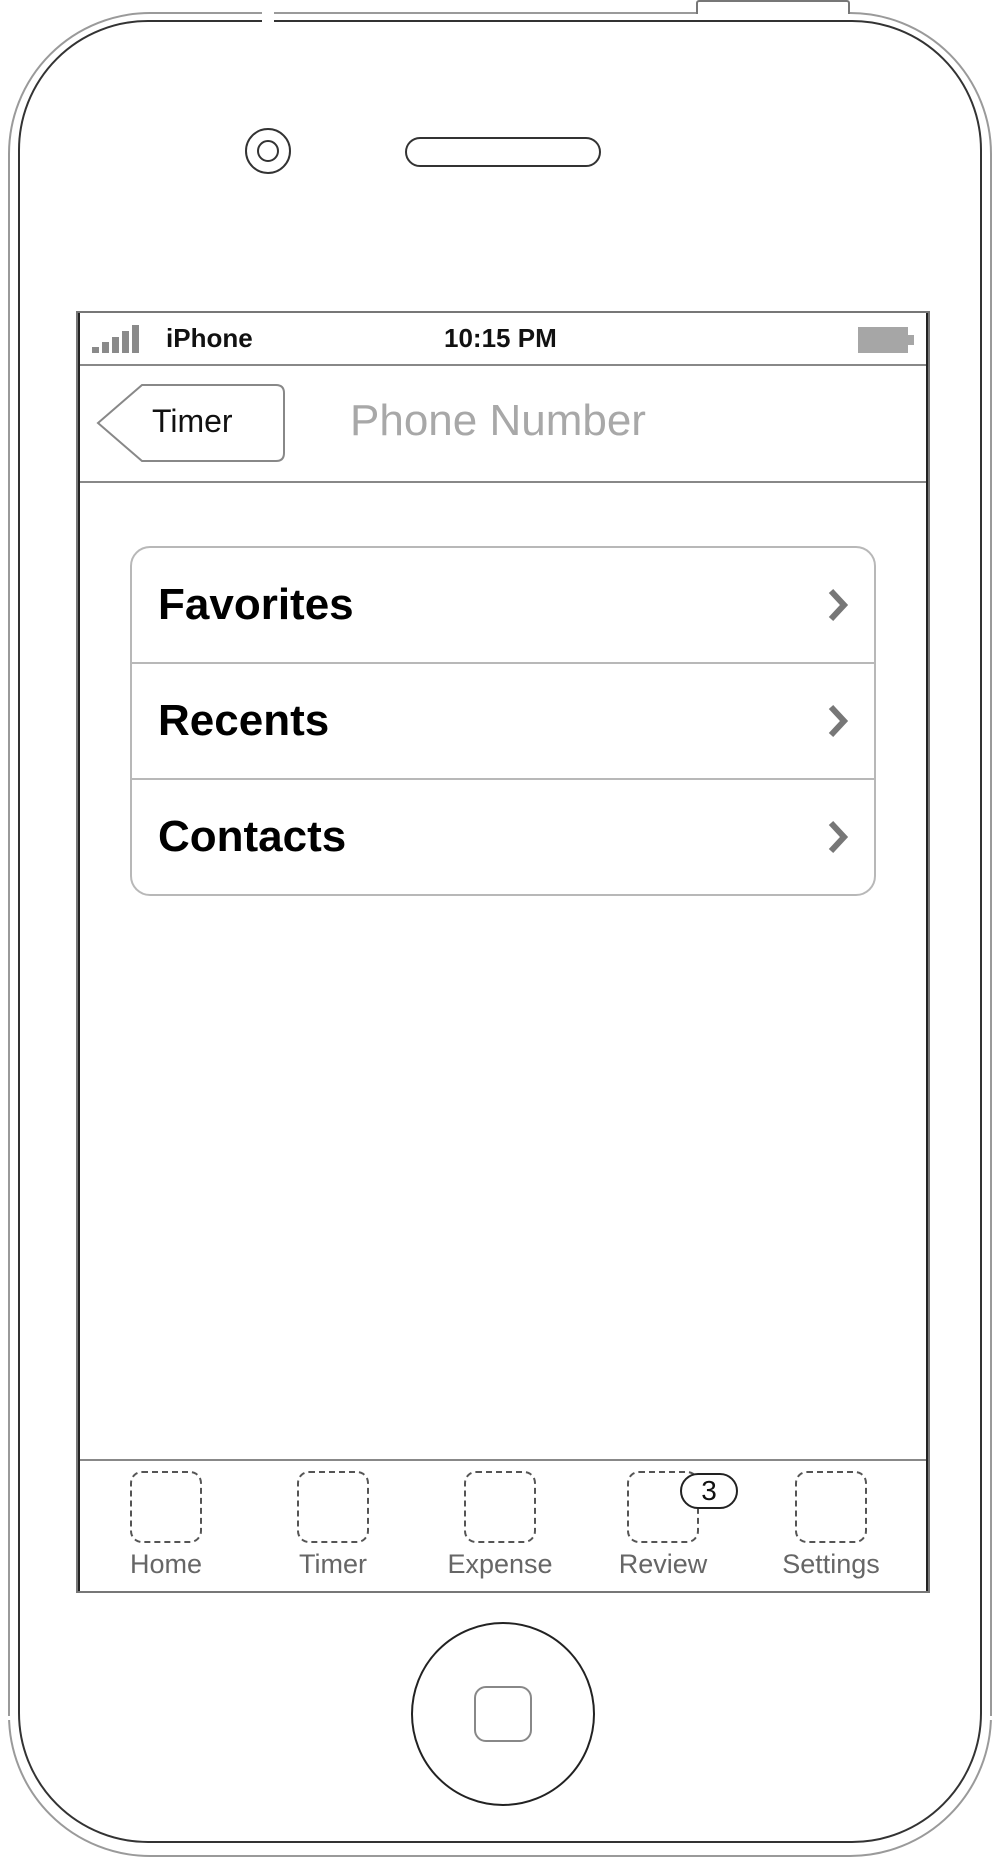  Describe the element at coordinates (773, 7) in the screenshot. I see `power-button` at that location.